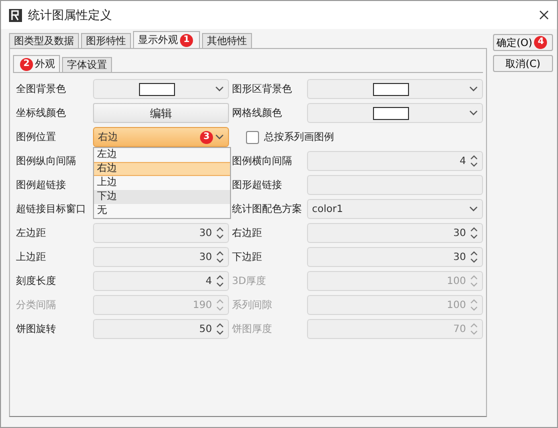 This screenshot has width=558, height=428. Describe the element at coordinates (36, 329) in the screenshot. I see `field-label: 饼图旋转` at that location.